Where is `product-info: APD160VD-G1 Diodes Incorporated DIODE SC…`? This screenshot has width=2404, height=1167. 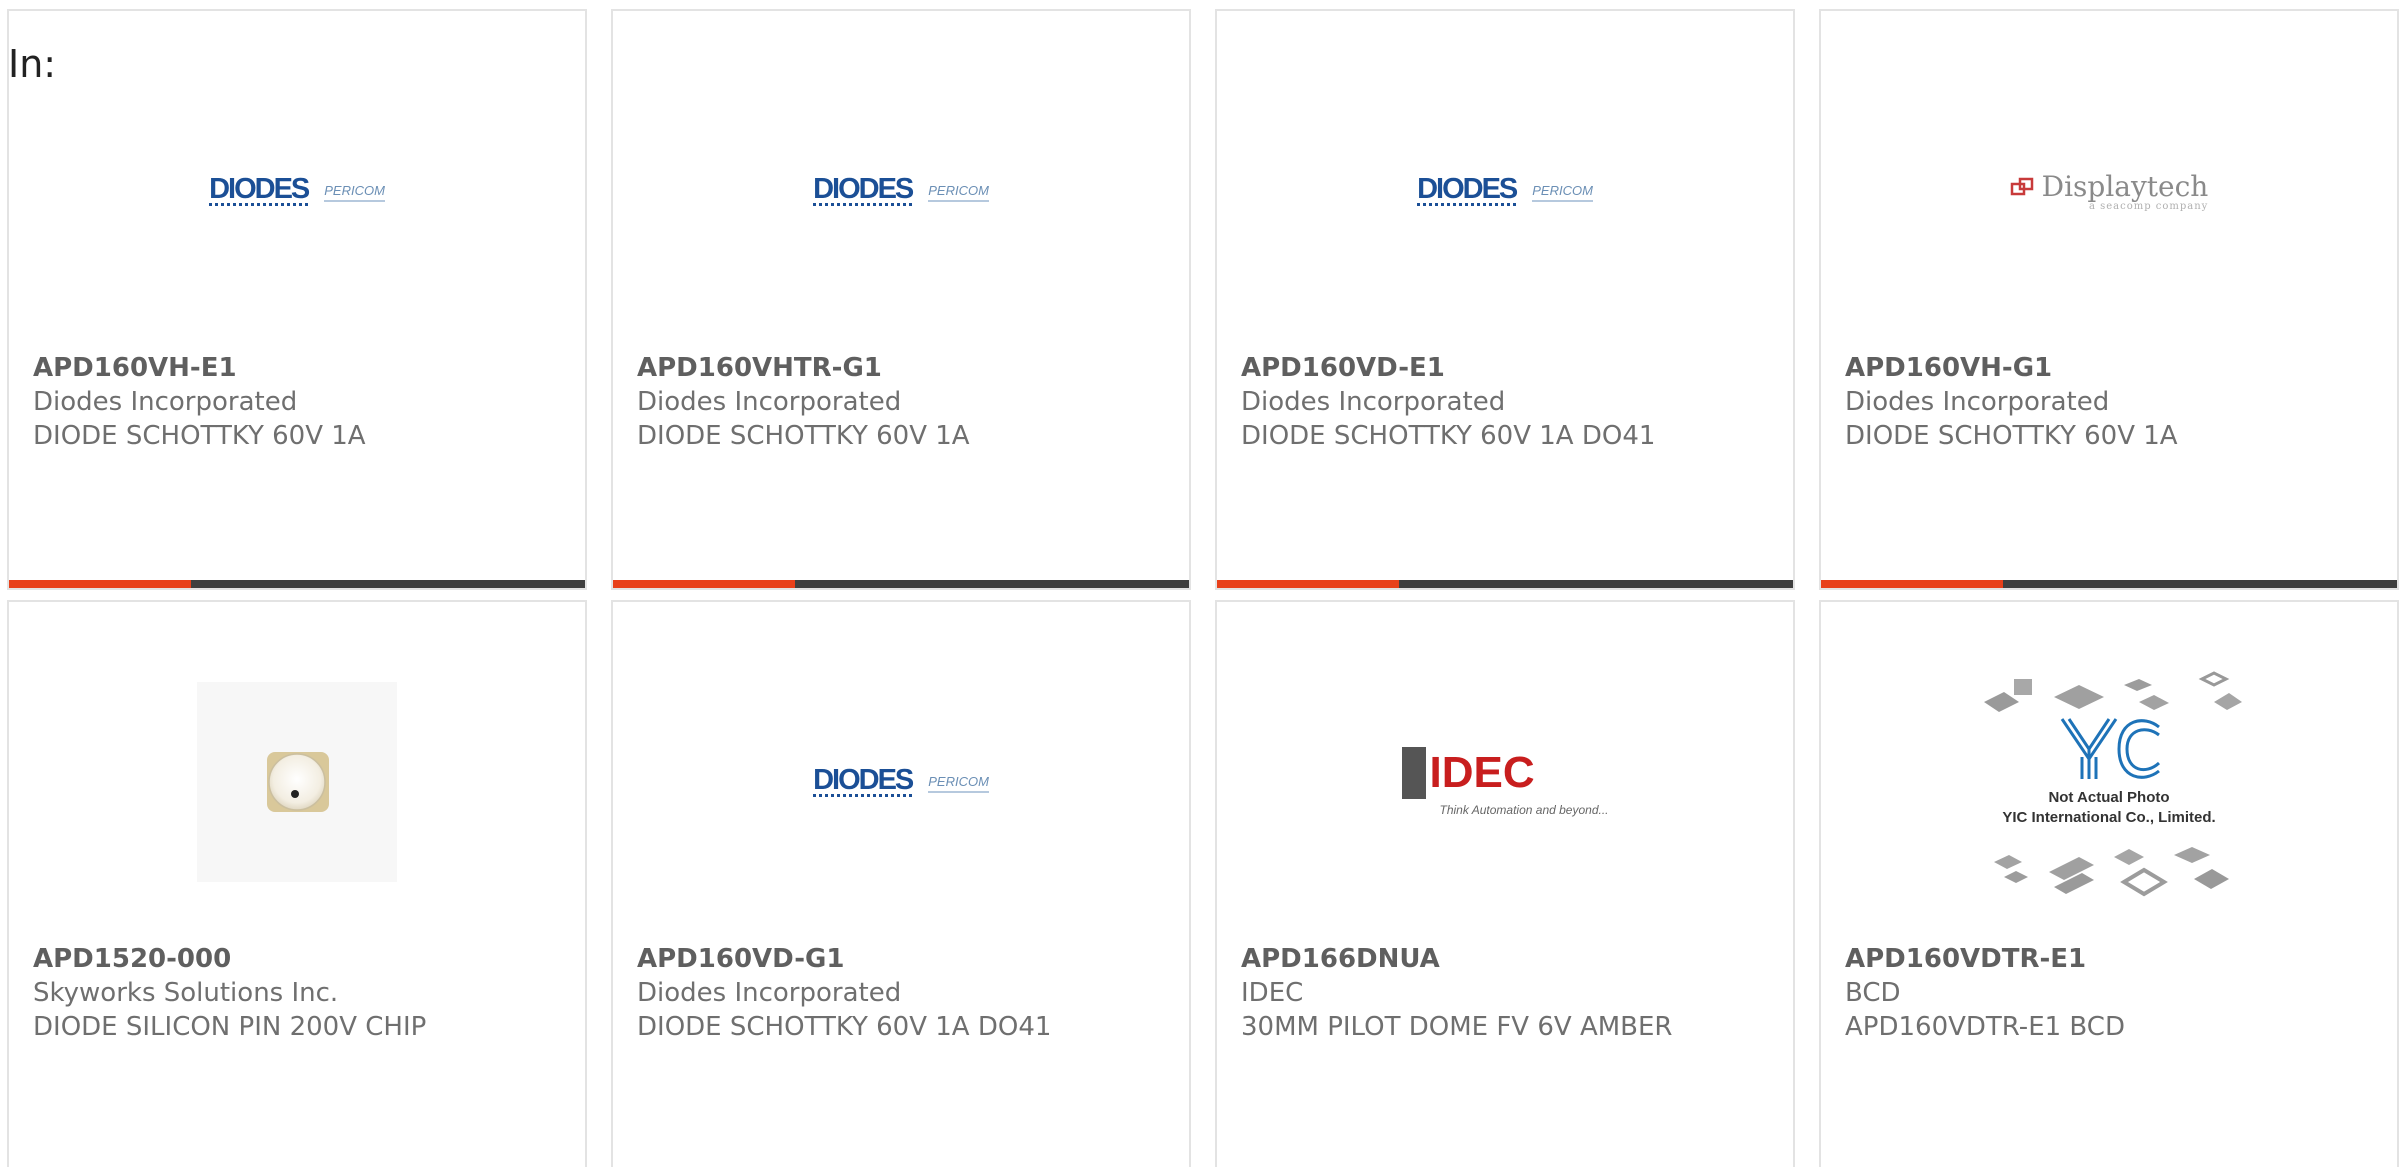 product-info: APD160VD-G1 Diodes Incorporated DIODE SC… is located at coordinates (903, 993).